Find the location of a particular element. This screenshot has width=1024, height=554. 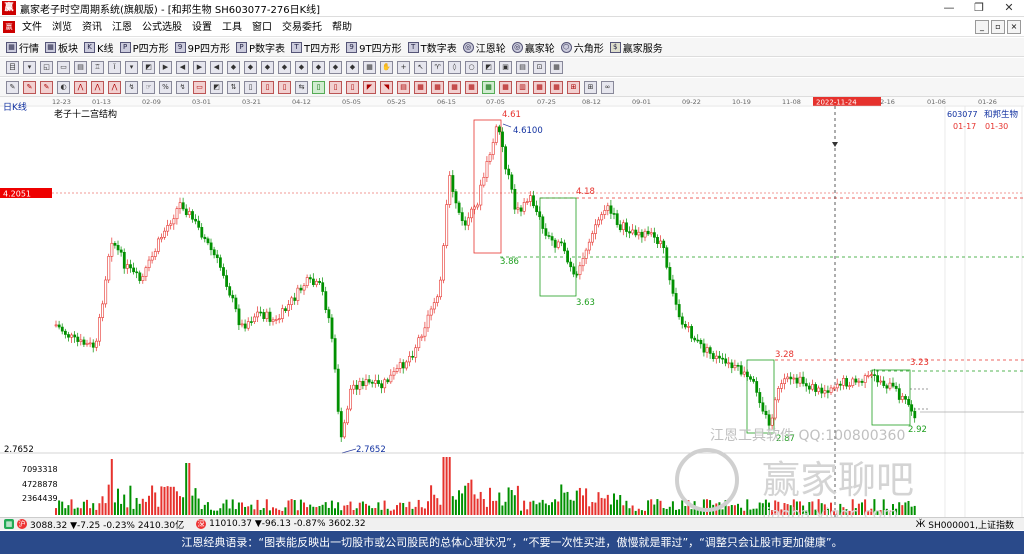

mdi-minimize-button: _ is located at coordinates (982, 27).